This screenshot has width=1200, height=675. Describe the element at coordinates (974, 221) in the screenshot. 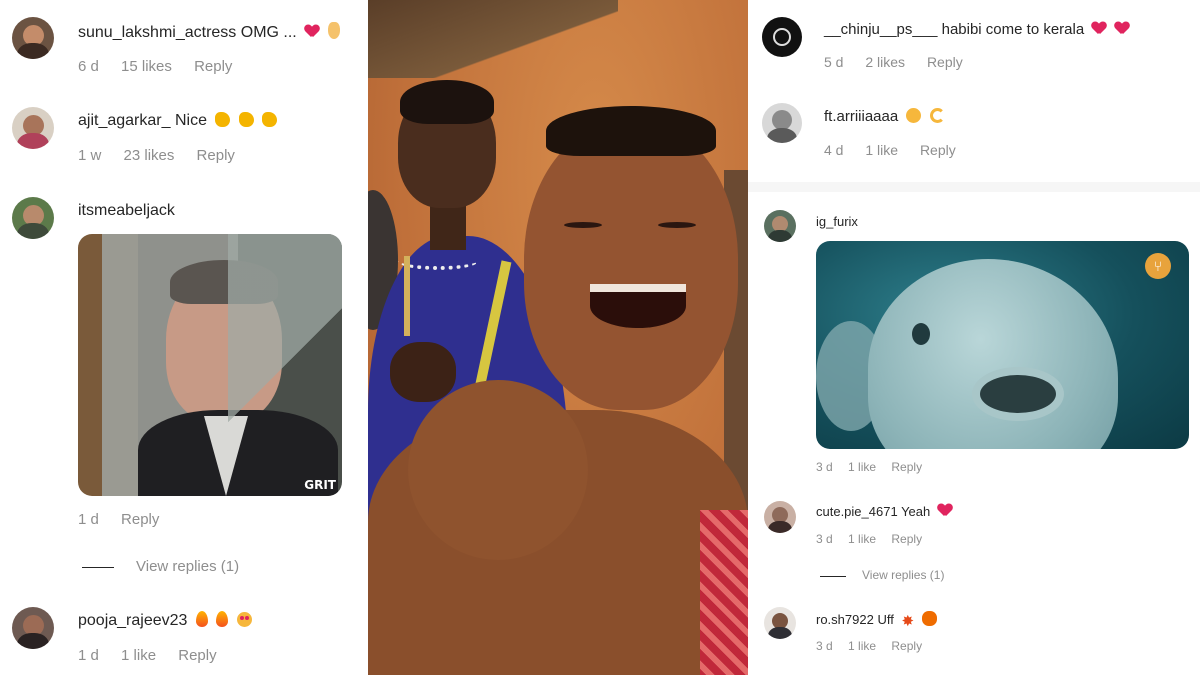

I see `comment-item: ig_furix` at that location.